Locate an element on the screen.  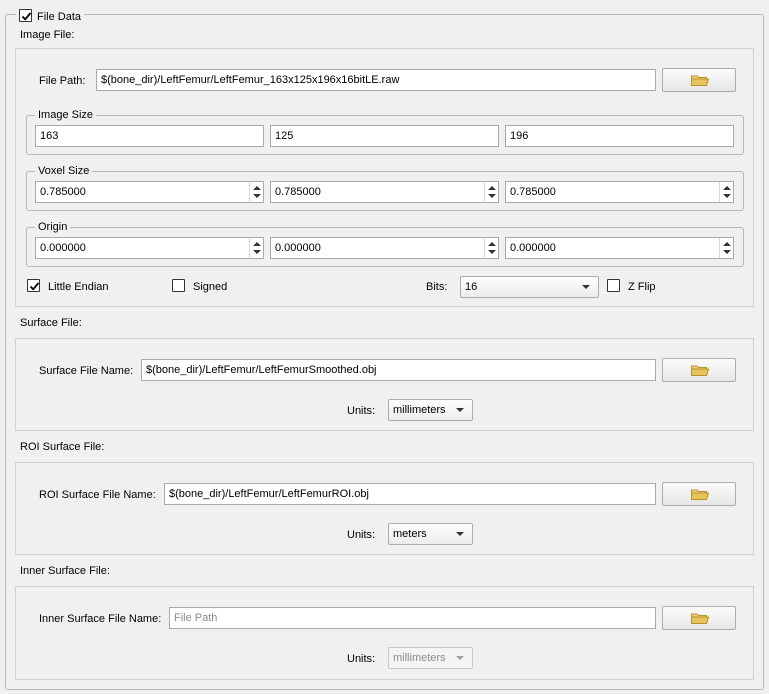
inner-surface-file-section-label: Inner Surface File: is located at coordinates (65, 571).